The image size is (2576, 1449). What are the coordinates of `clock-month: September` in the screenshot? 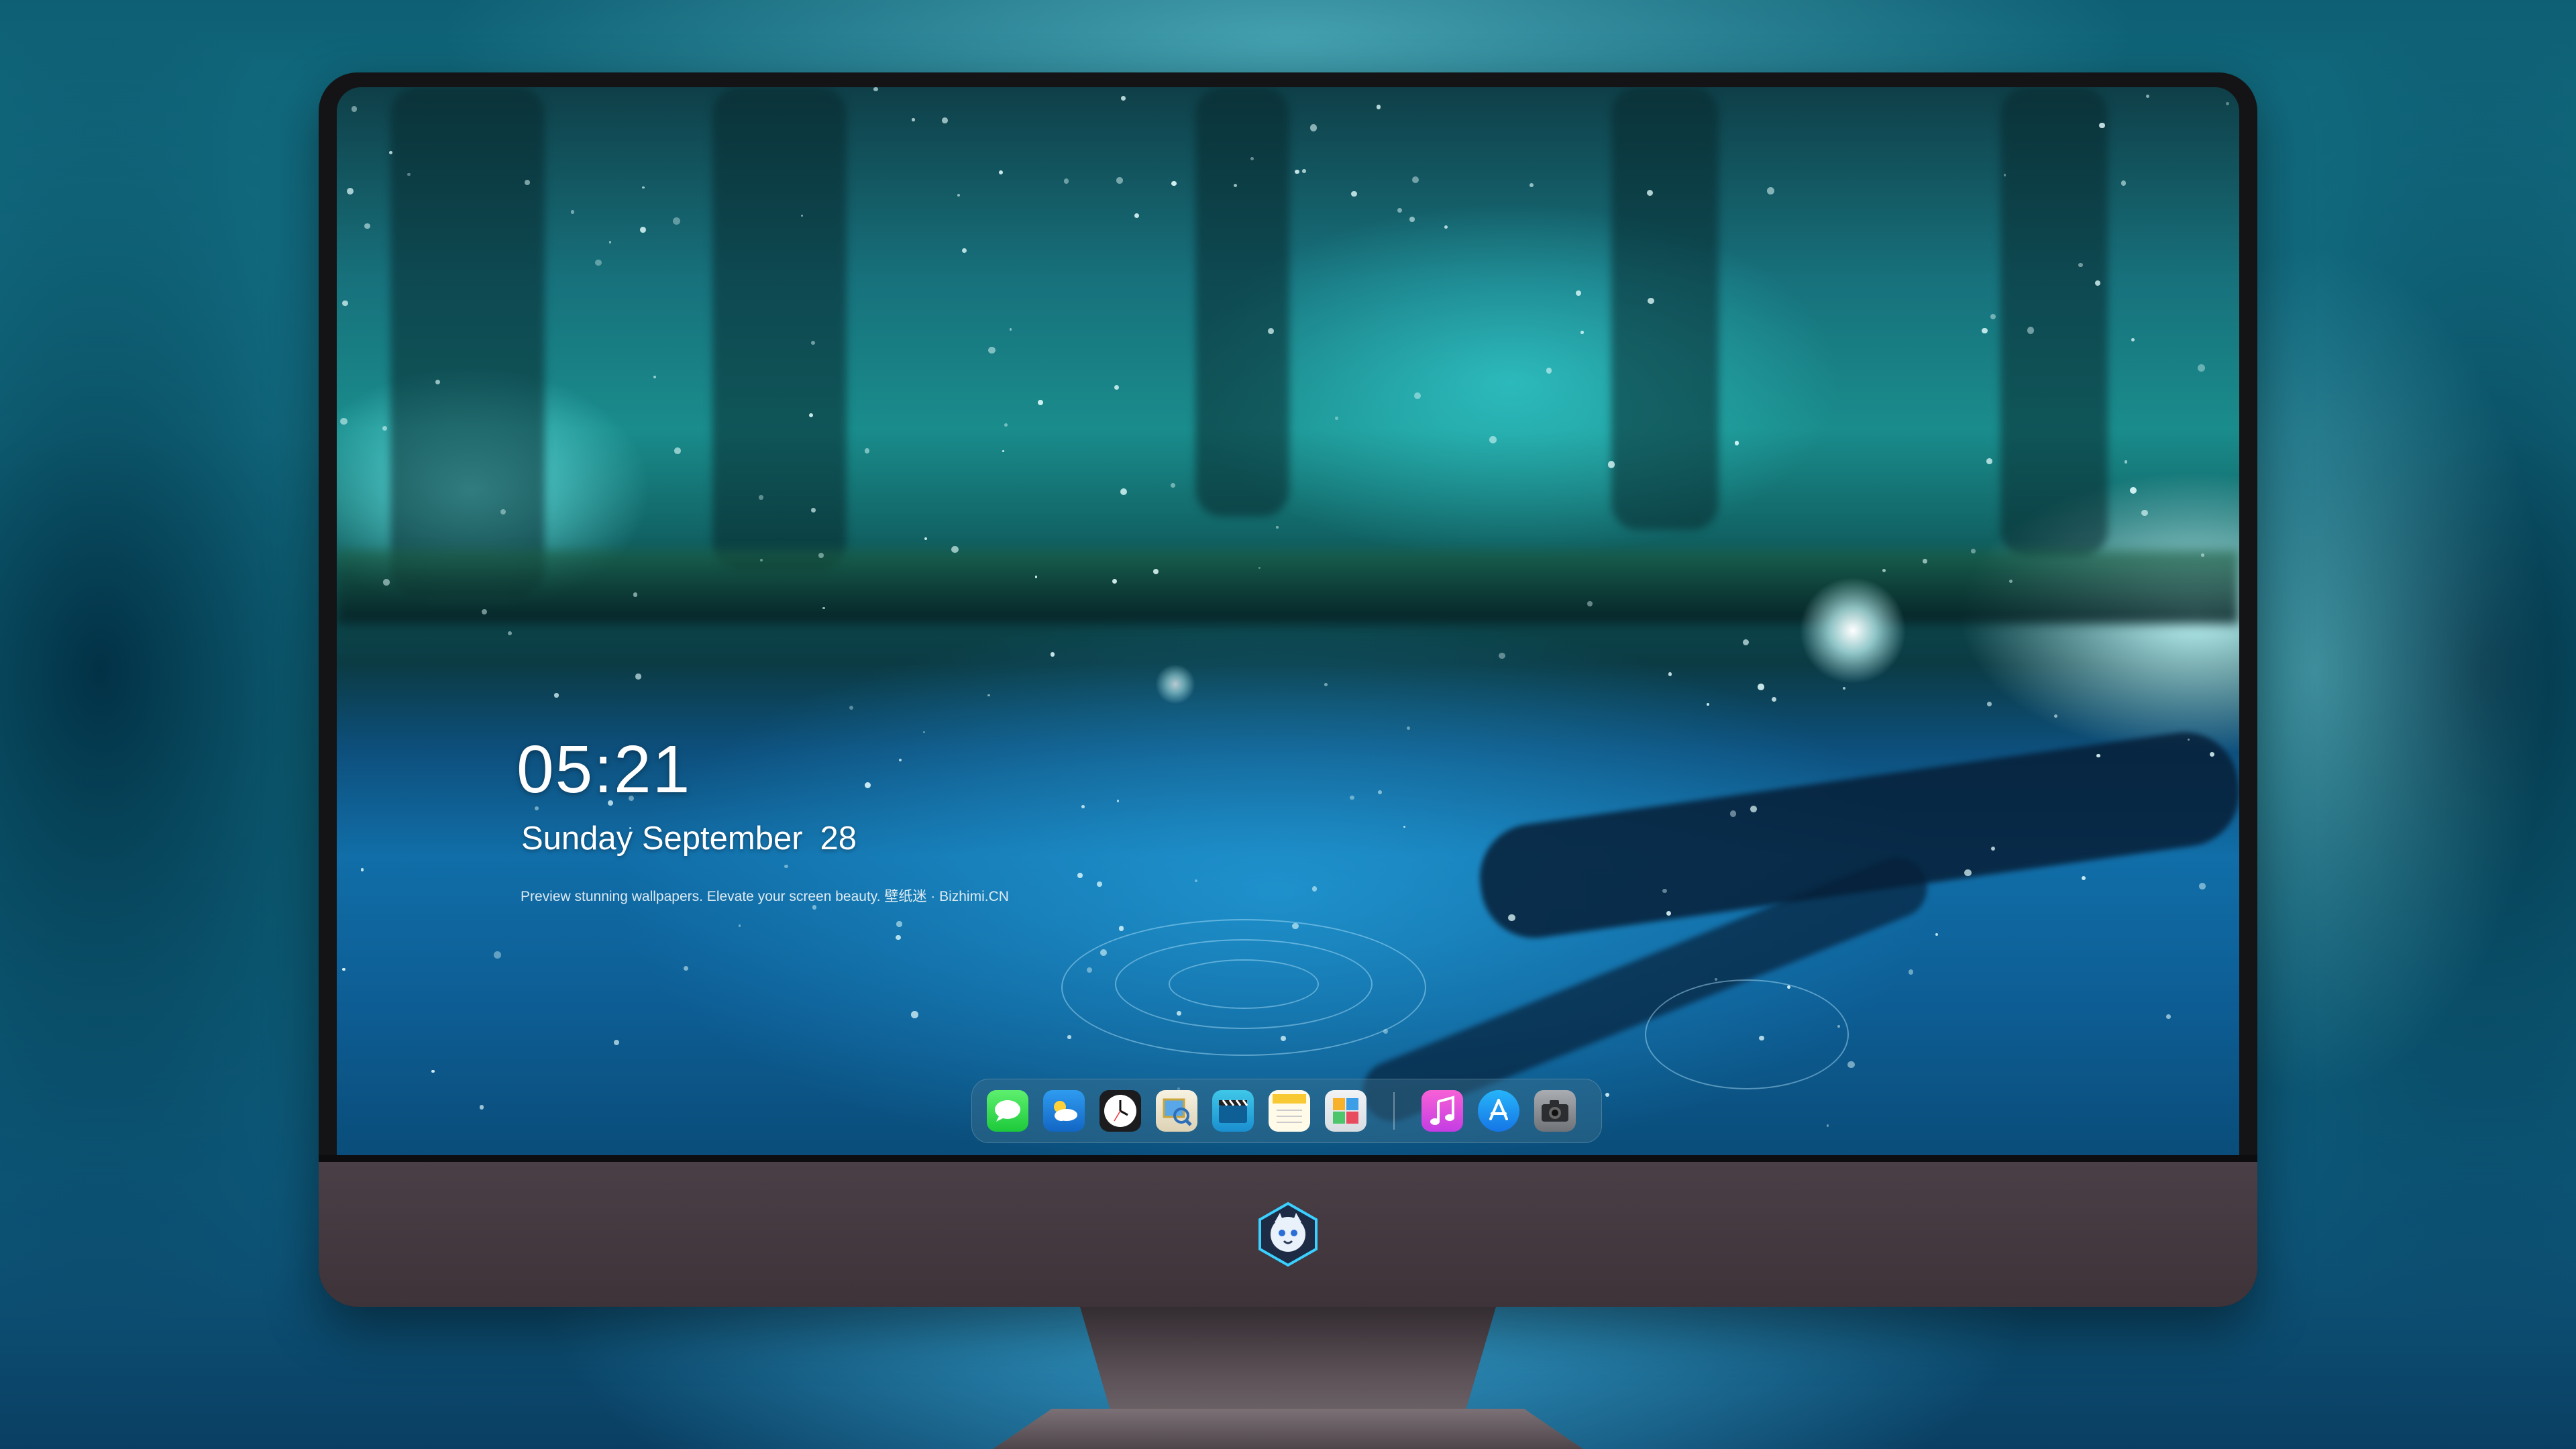 It's located at (722, 838).